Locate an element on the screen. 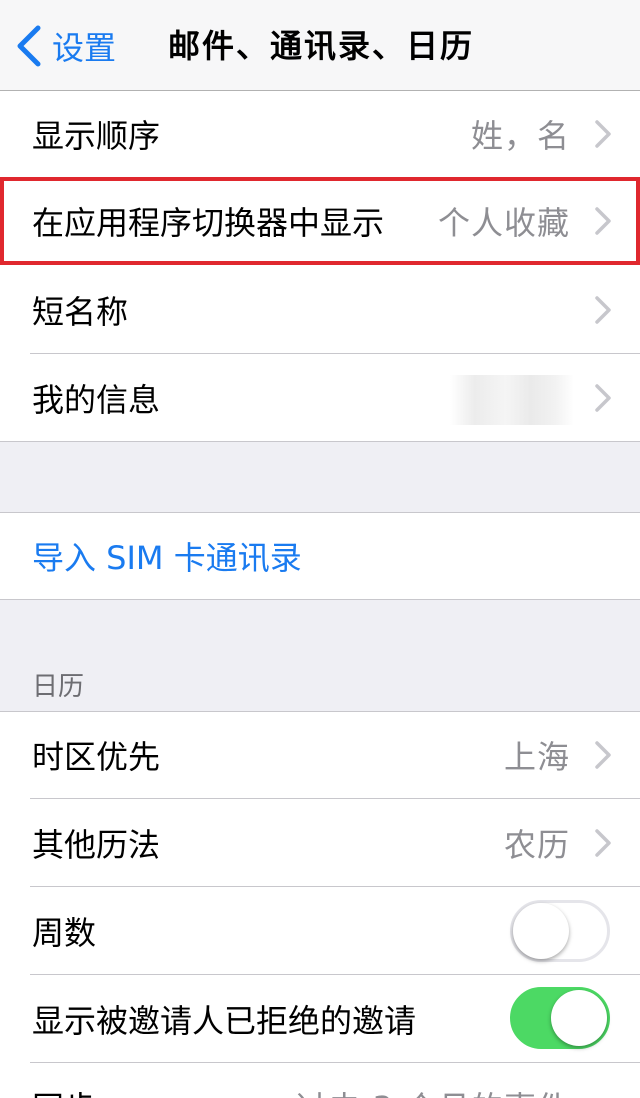 This screenshot has width=640, height=1098. sync-row: 同步 过去 3 个月的事件 is located at coordinates (320, 1080).